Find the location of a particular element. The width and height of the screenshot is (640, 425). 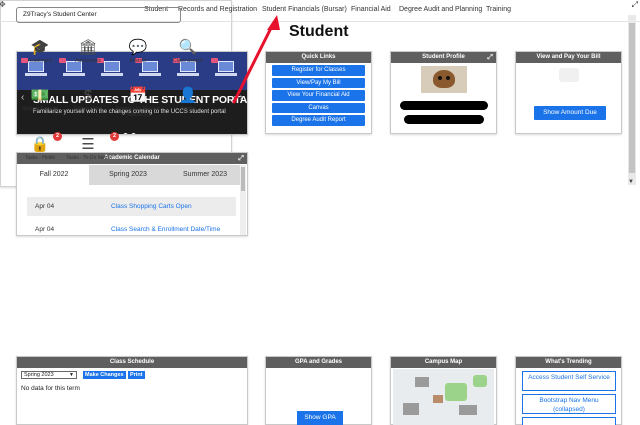

tab-spring-2023: Spring 2023 is located at coordinates (128, 175).